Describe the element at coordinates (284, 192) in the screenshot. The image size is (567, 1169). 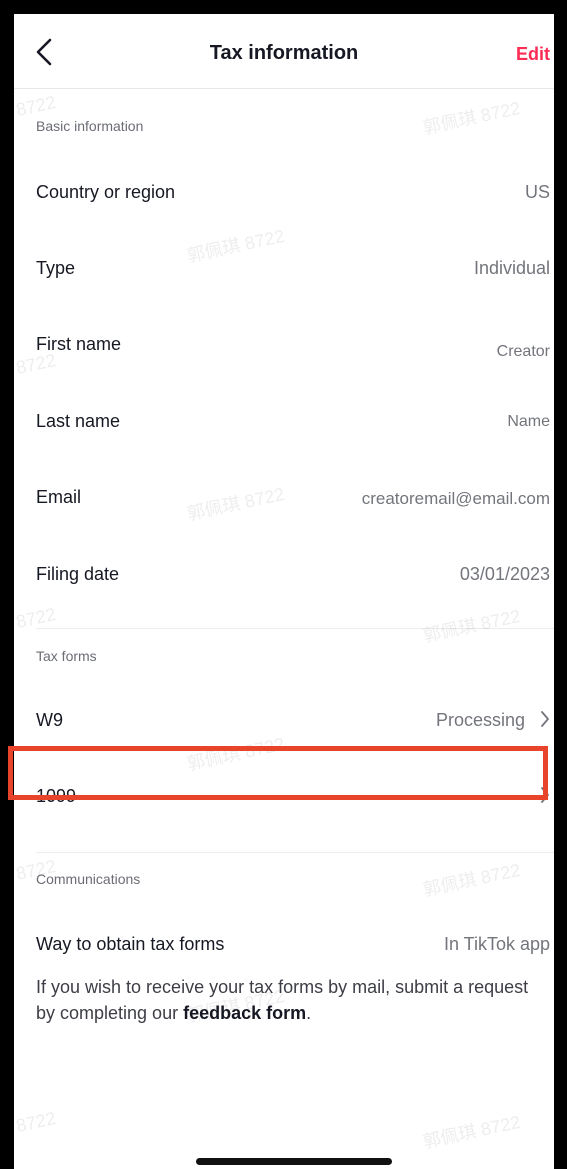
I see `row-country-or-region: Country or region US` at that location.